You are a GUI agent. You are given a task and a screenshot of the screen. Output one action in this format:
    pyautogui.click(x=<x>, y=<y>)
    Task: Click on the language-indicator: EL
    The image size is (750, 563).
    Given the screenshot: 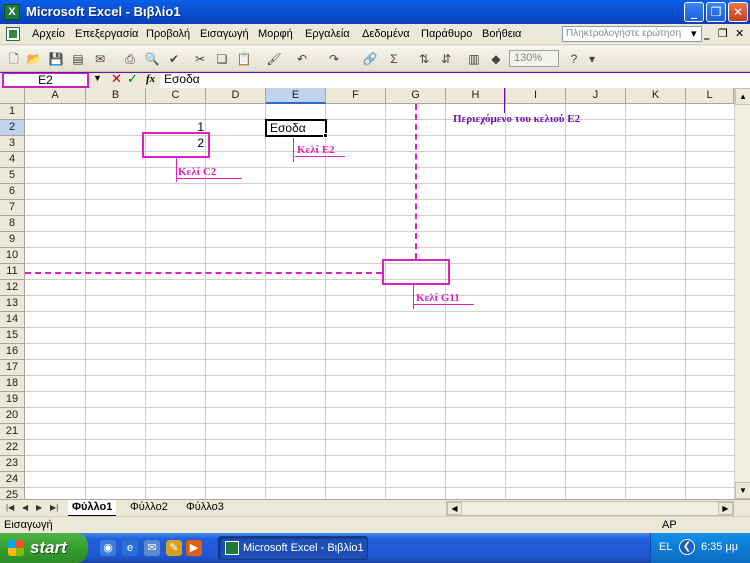 What is the action you would take?
    pyautogui.click(x=665, y=547)
    